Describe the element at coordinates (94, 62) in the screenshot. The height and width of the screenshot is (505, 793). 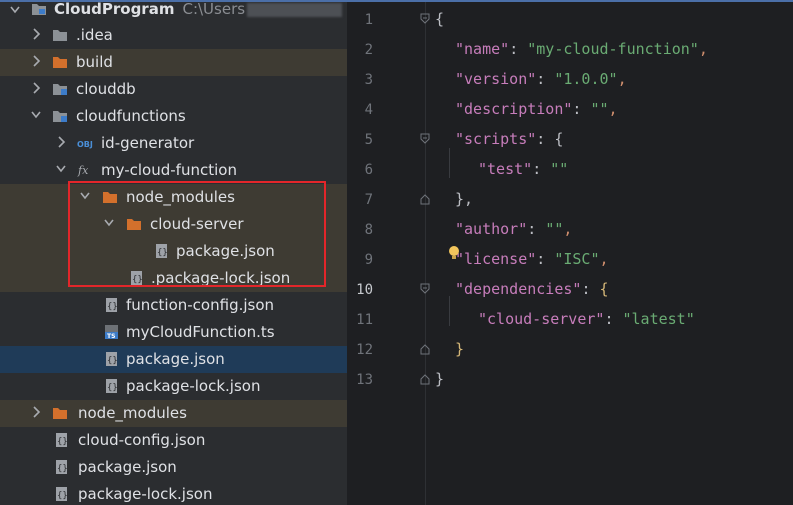
I see `tree-item-label: build` at that location.